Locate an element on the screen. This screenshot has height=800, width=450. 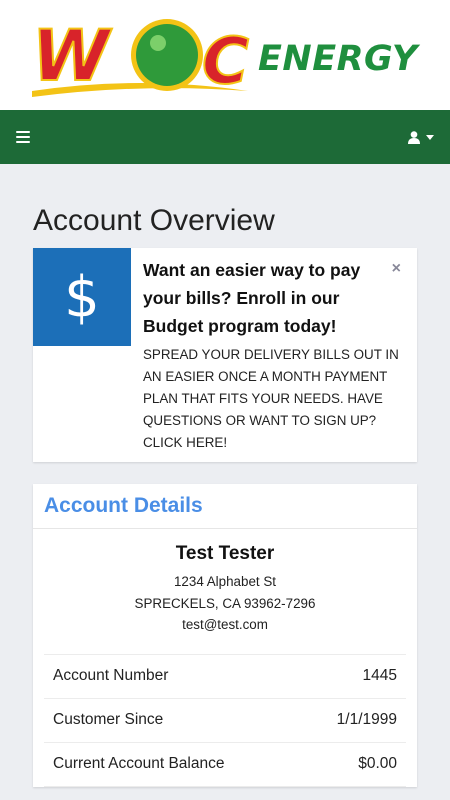
woc-energy-logo: W C ENERGY is located at coordinates (225, 55).